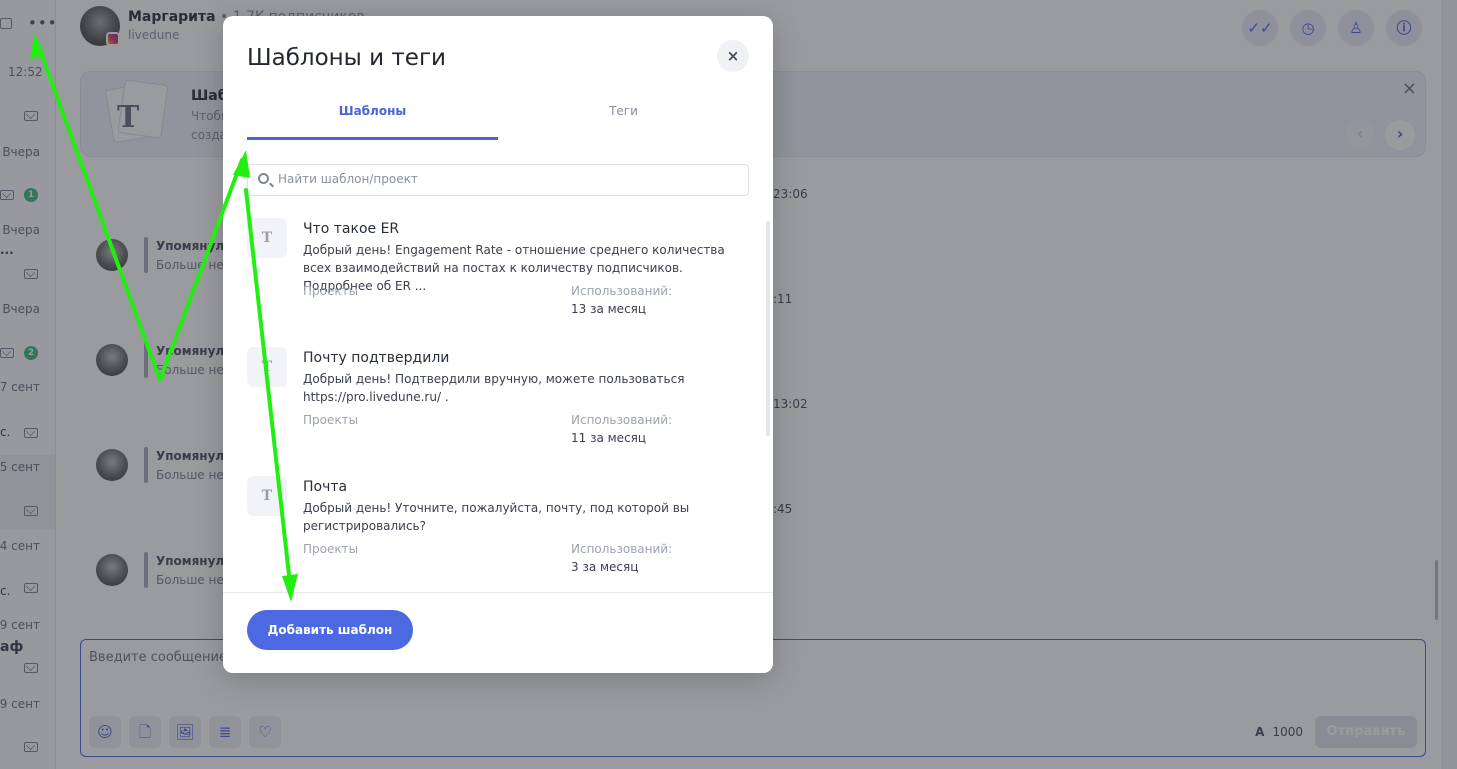 The height and width of the screenshot is (769, 1457). Describe the element at coordinates (733, 56) in the screenshot. I see `close-button: ×` at that location.